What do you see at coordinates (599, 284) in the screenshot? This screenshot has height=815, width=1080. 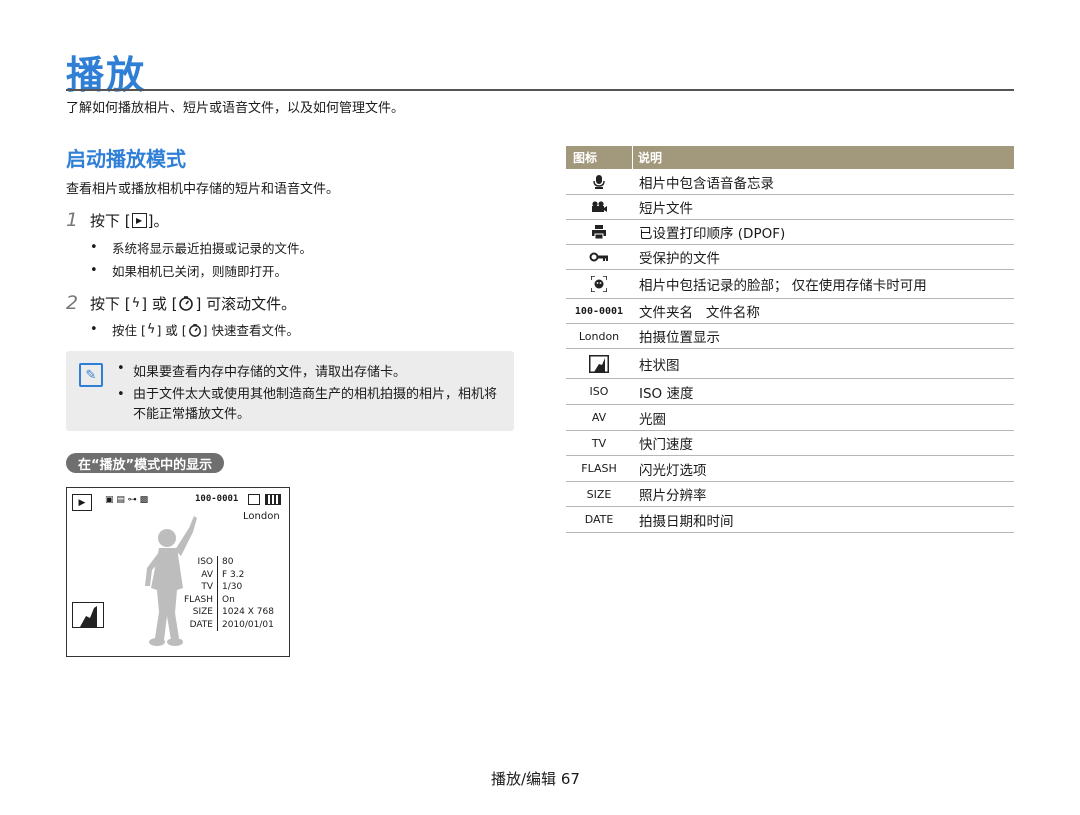 I see `face-icon` at bounding box center [599, 284].